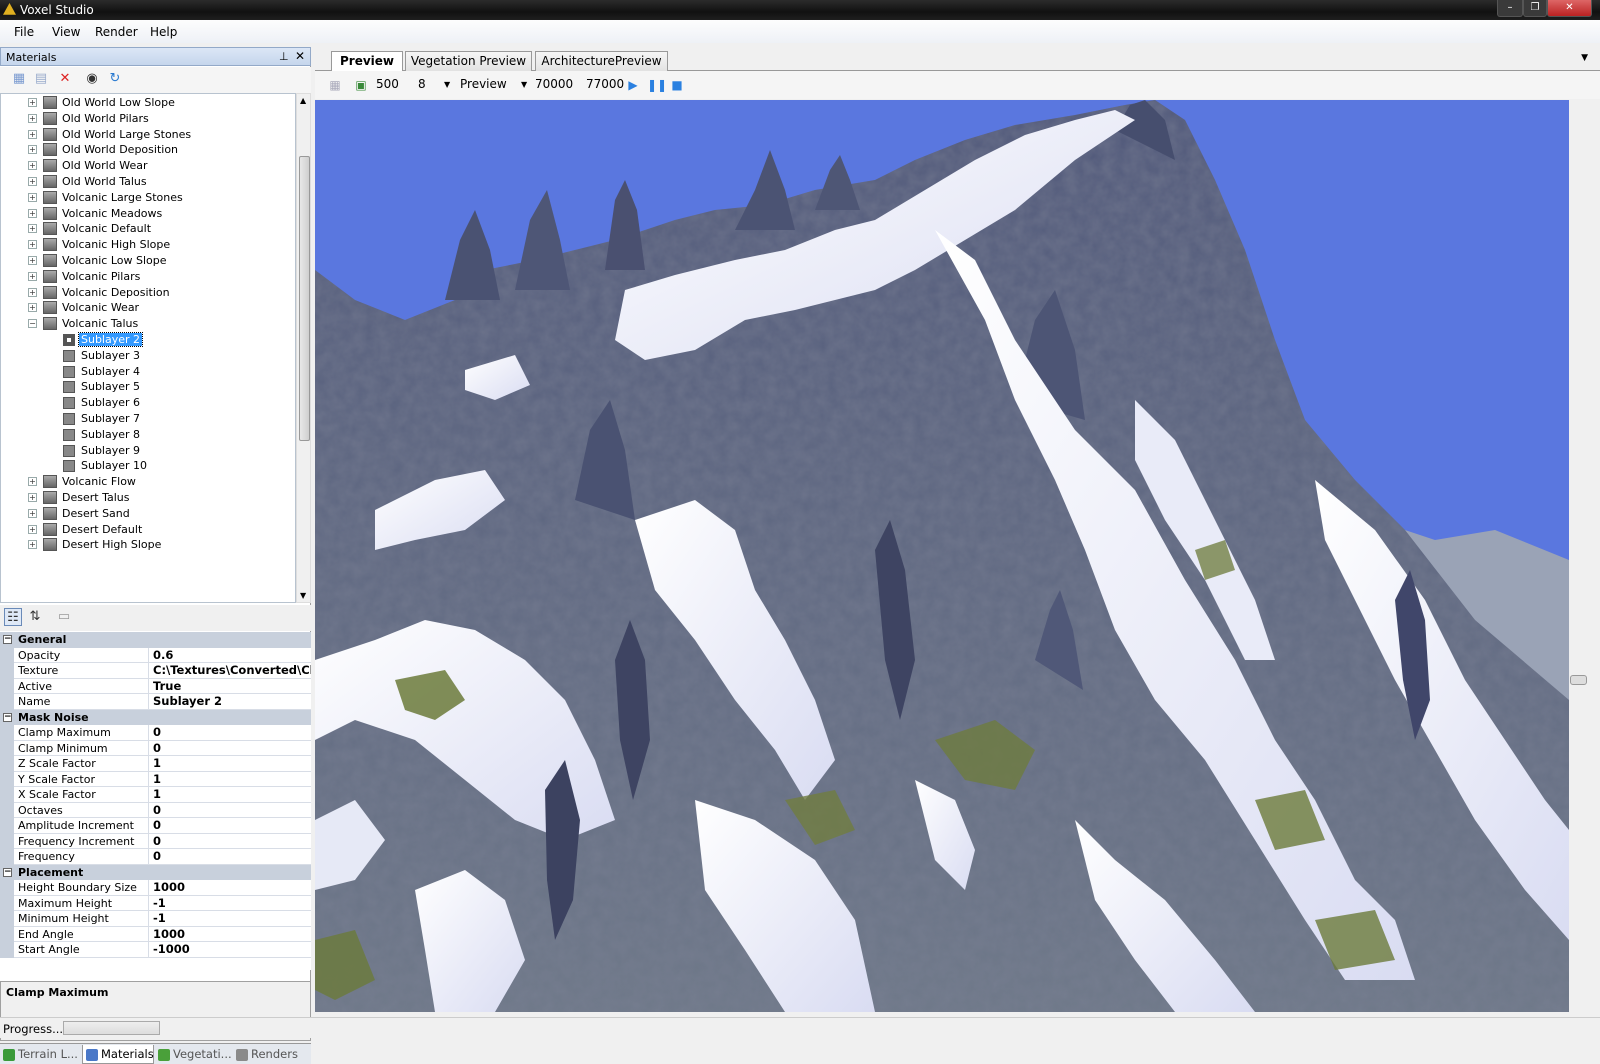 This screenshot has width=1600, height=1064. Describe the element at coordinates (367, 61) in the screenshot. I see `tab-preview: Preview` at that location.